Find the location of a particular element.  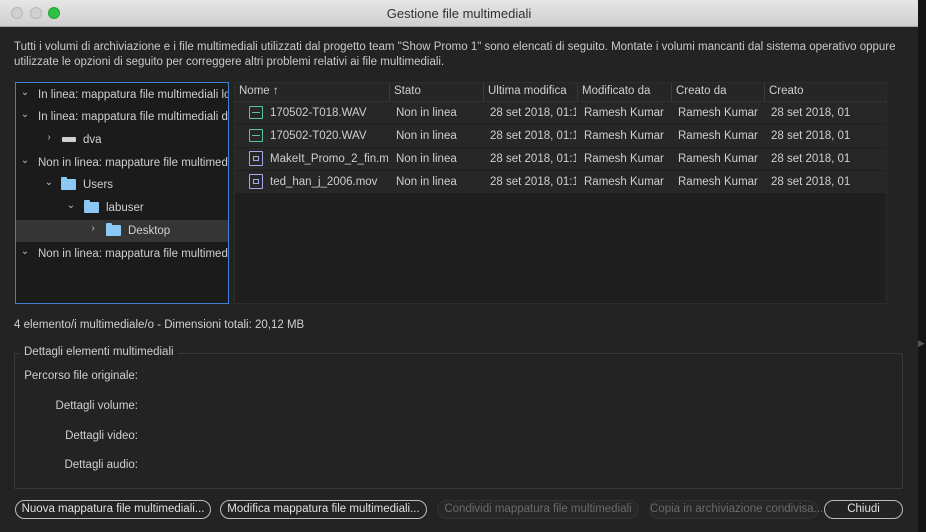

title-bar: Gestione file multimediali is located at coordinates (459, 13).